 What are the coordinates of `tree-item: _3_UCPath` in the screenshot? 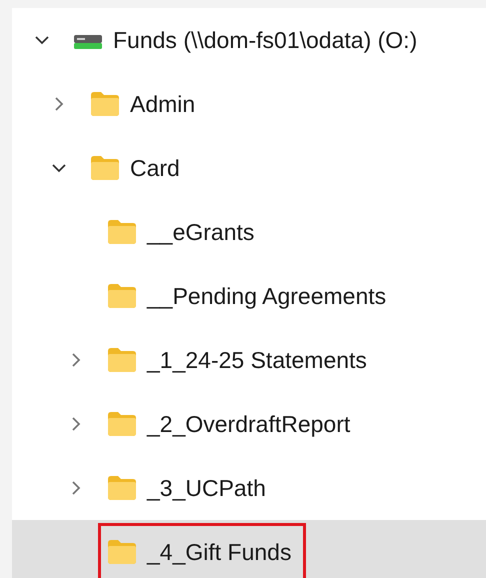 It's located at (249, 488).